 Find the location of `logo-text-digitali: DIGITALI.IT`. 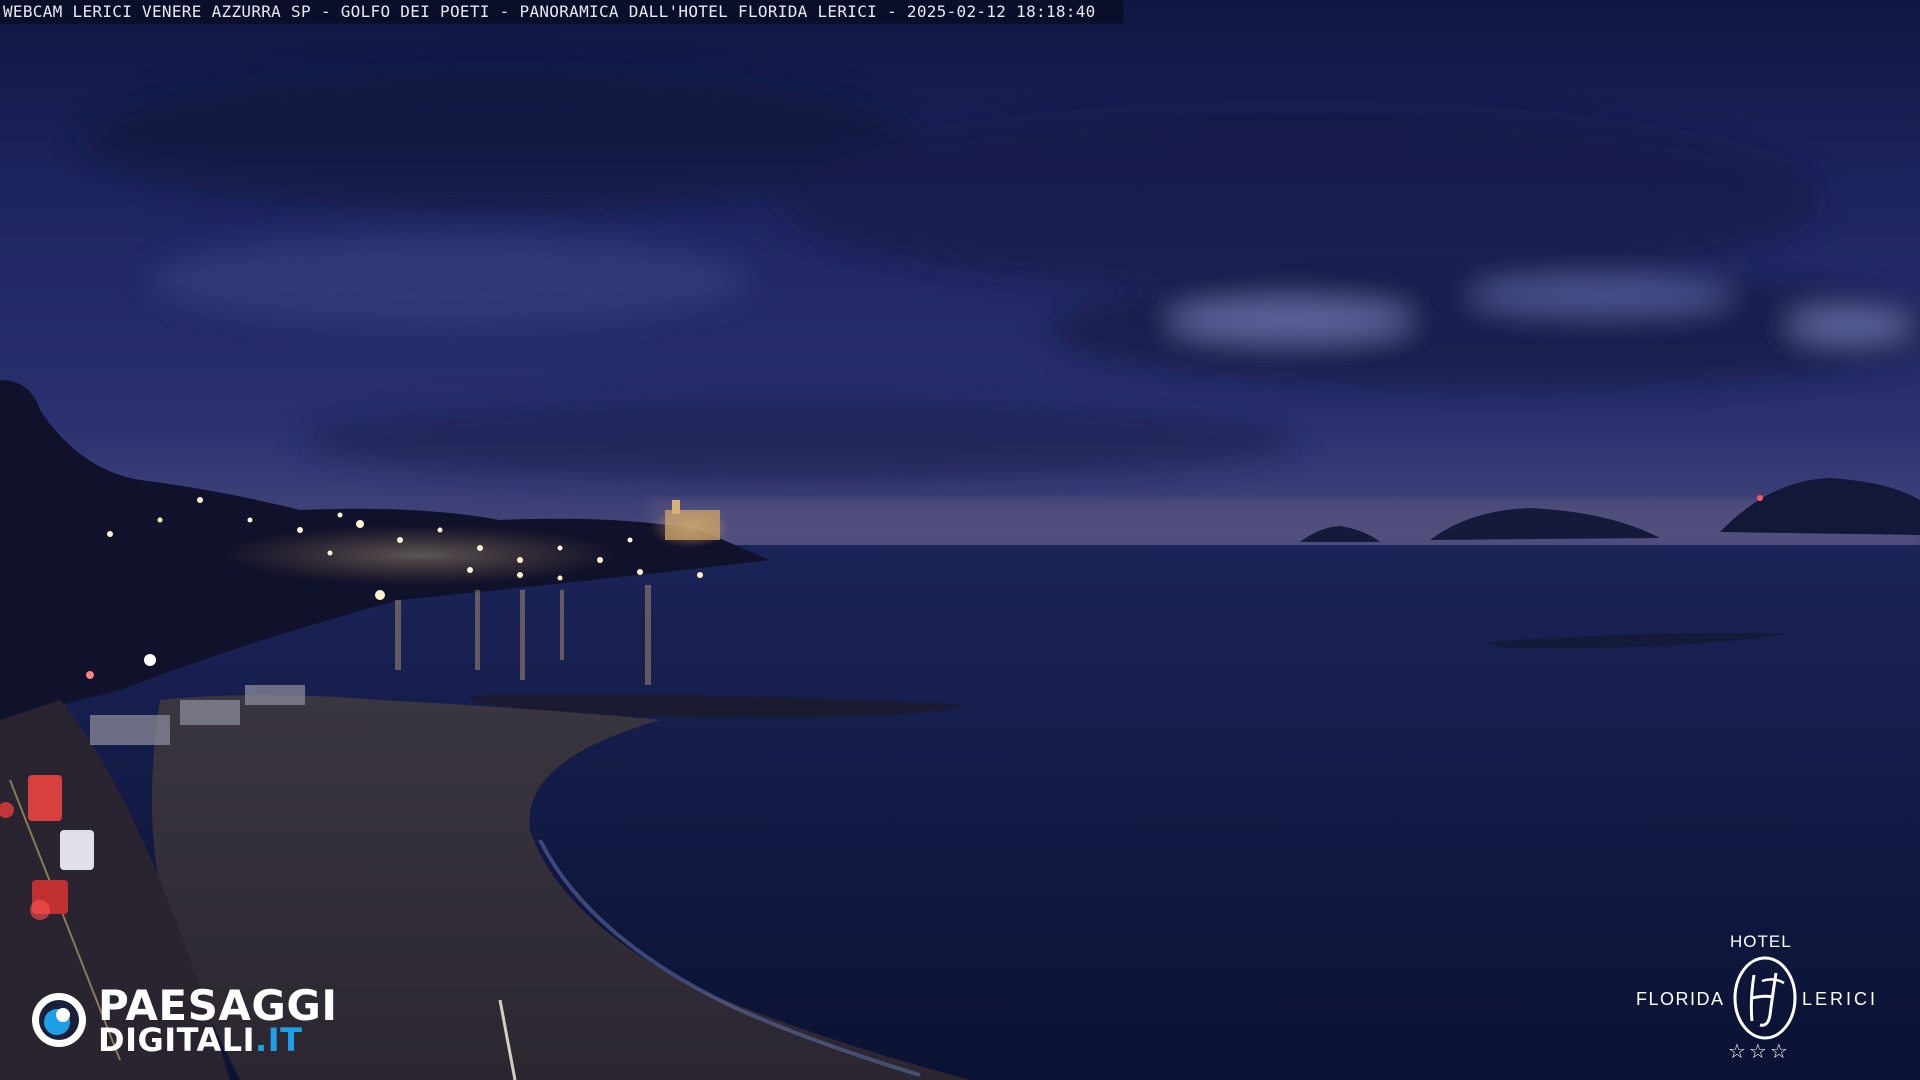

logo-text-digitali: DIGITALI.IT is located at coordinates (200, 1040).